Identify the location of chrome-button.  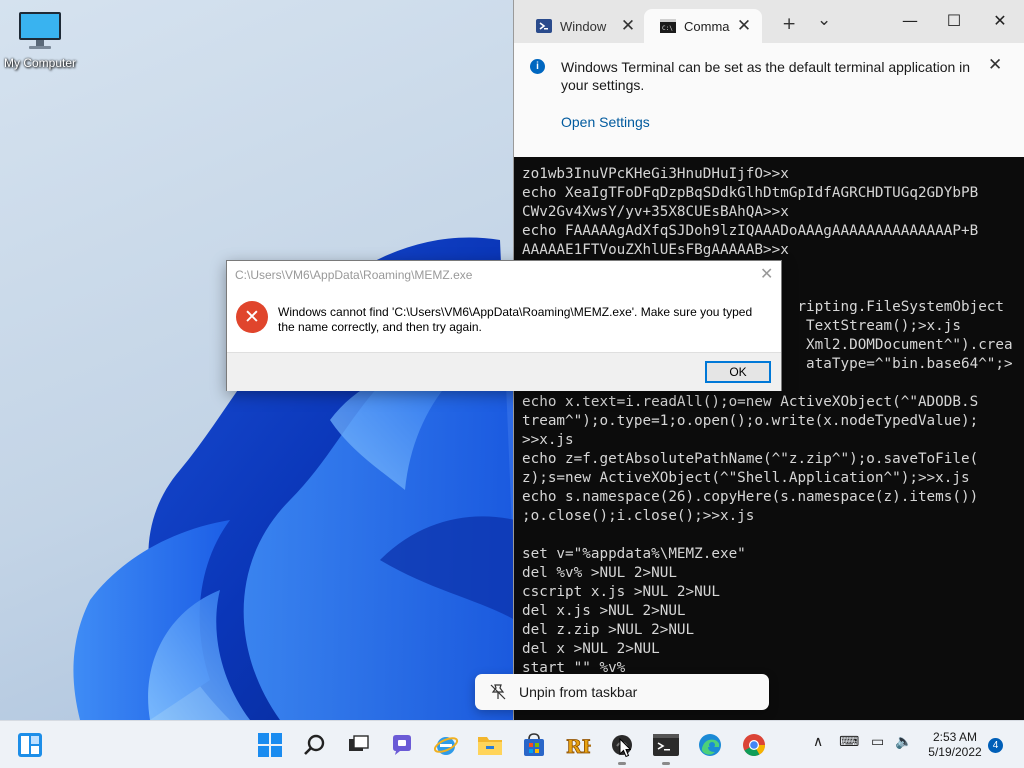
(754, 745).